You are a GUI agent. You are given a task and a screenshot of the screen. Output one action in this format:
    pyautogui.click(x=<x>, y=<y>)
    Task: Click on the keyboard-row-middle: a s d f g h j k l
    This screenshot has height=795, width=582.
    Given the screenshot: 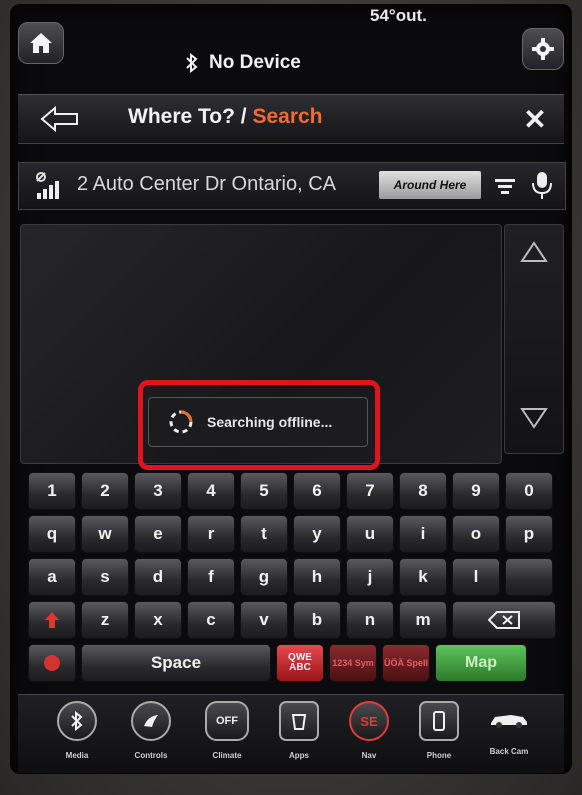 What is the action you would take?
    pyautogui.click(x=290, y=577)
    